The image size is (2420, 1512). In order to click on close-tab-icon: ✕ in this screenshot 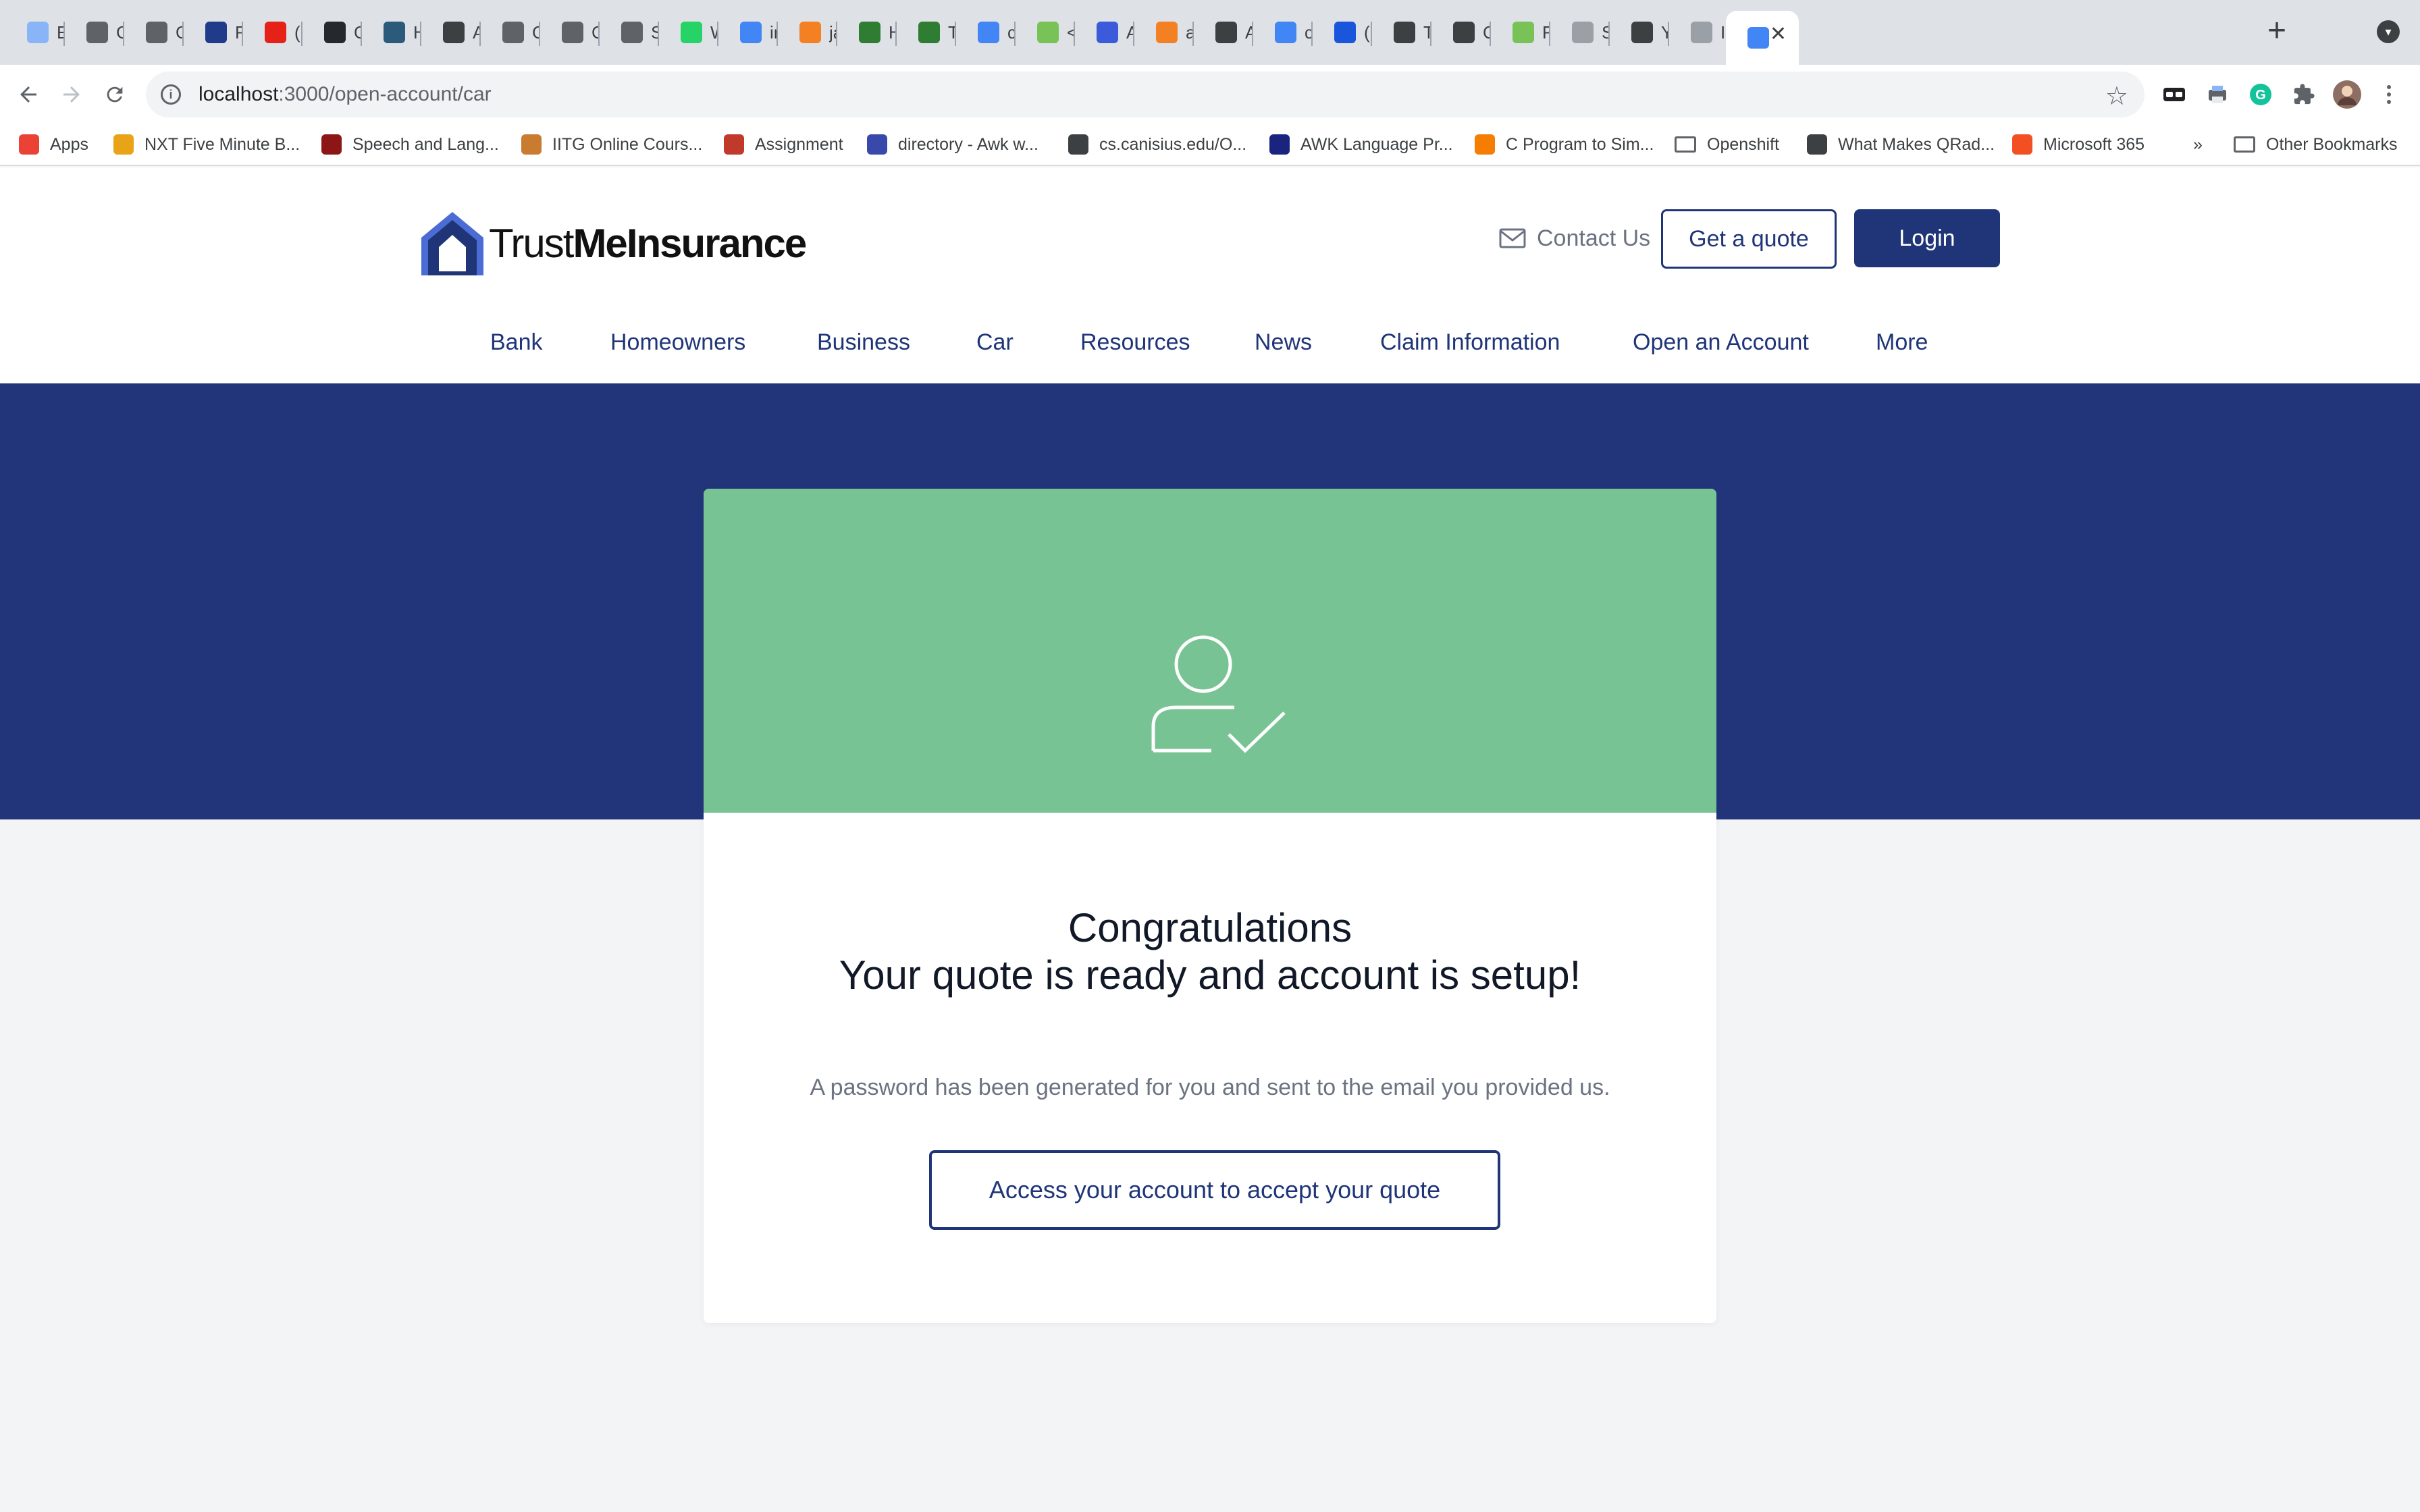, I will do `click(1778, 34)`.